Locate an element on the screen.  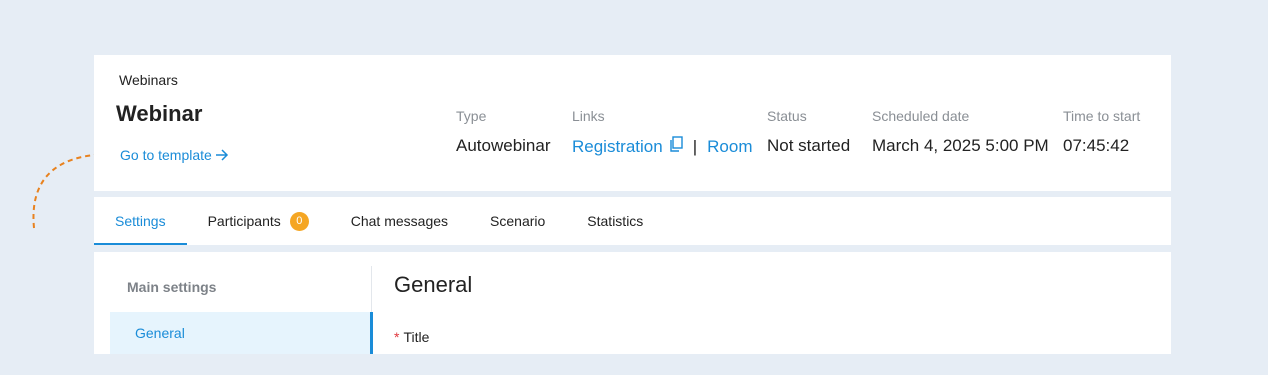
side-nav-heading: Main settings is located at coordinates (172, 287).